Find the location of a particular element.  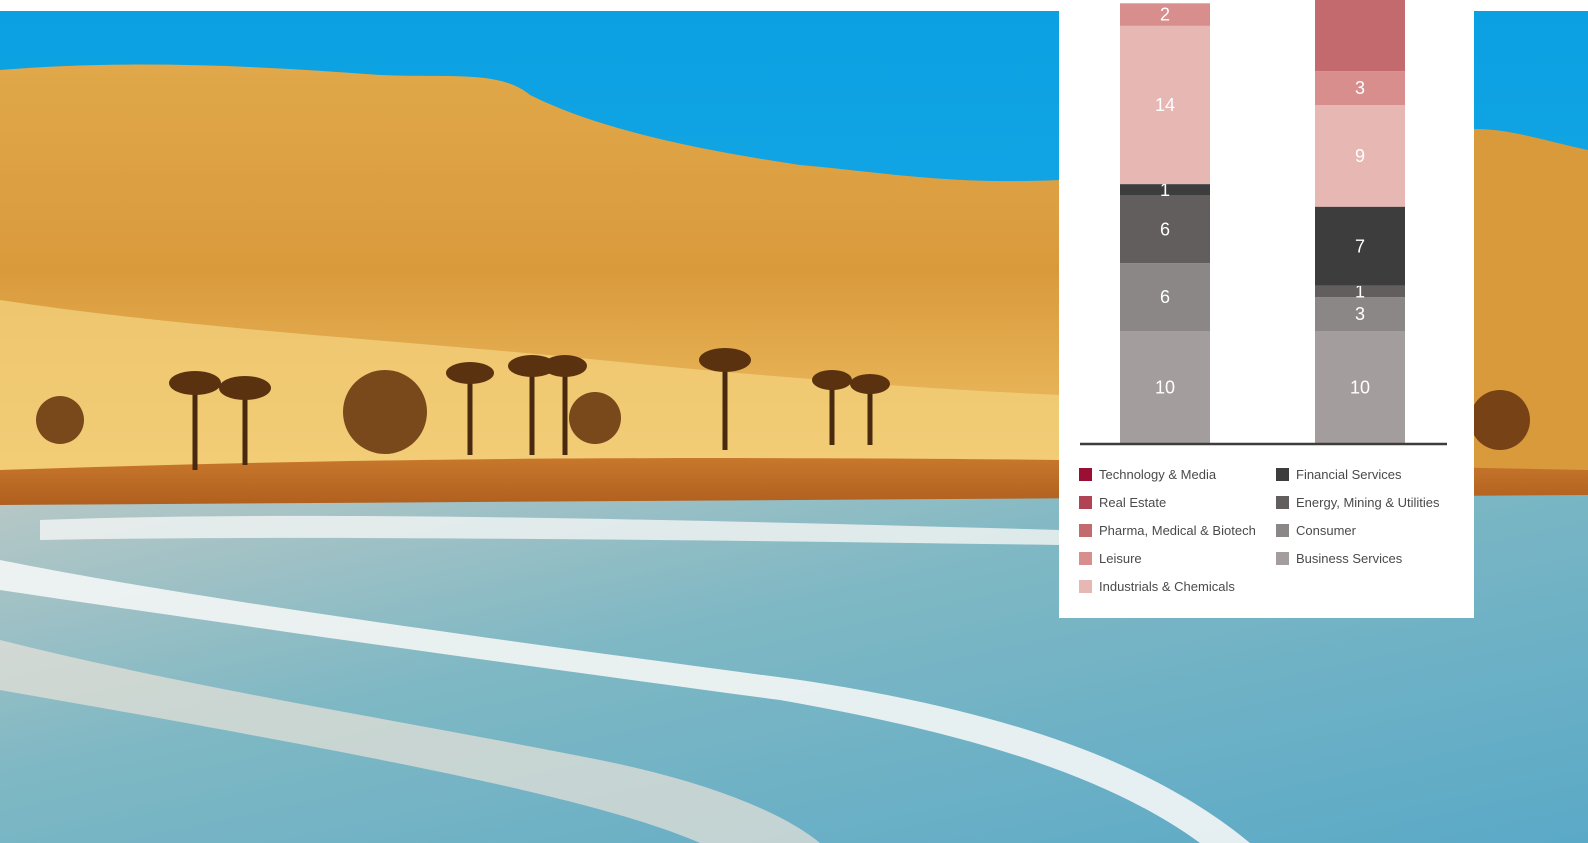

legend-label: Leisure is located at coordinates (1120, 558).